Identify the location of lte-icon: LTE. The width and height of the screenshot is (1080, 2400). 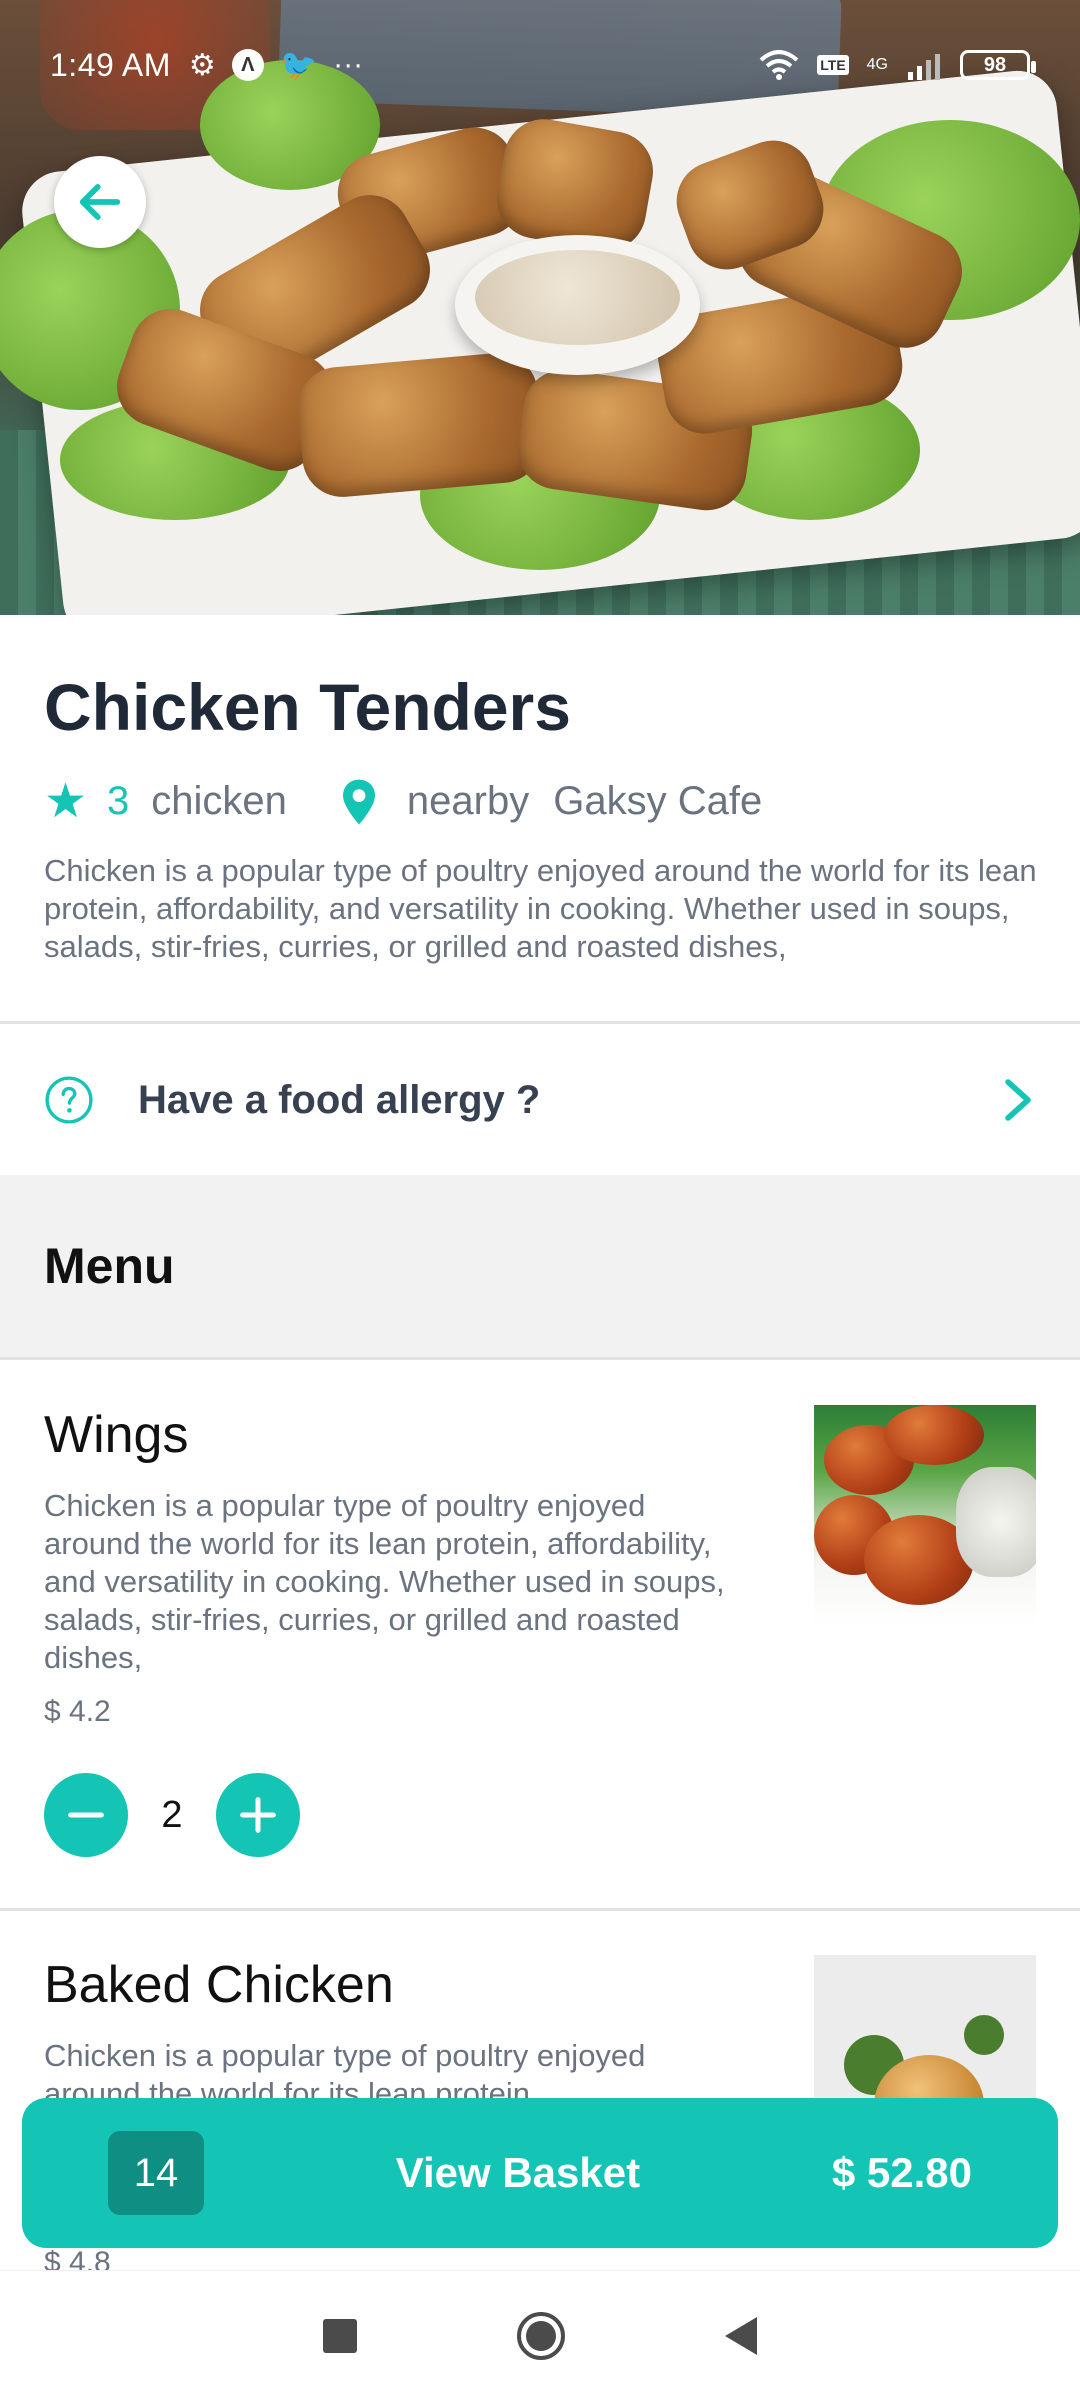
(833, 65).